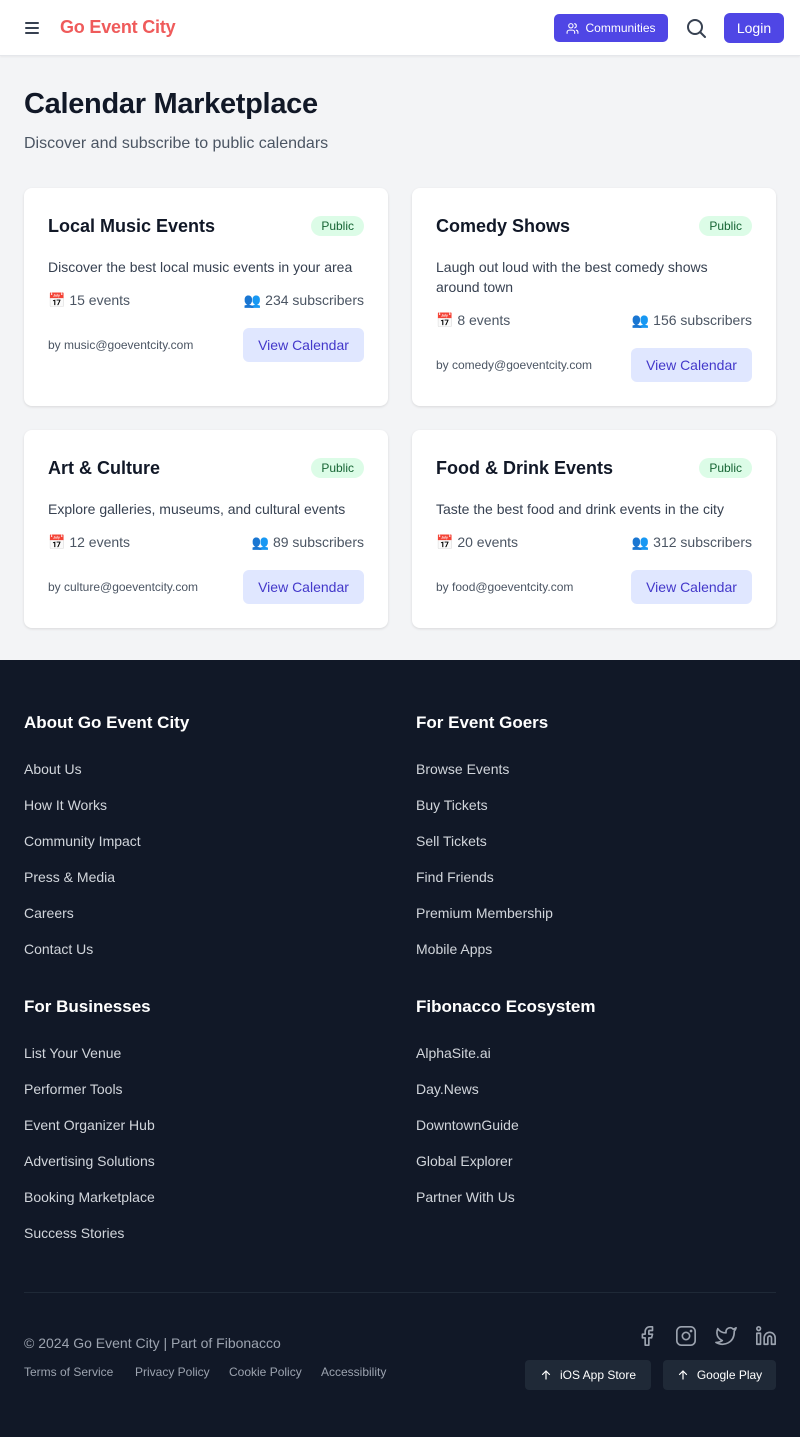 Image resolution: width=800 pixels, height=1437 pixels. Describe the element at coordinates (400, 28) in the screenshot. I see `top-nav: Go Event City Communities Login` at that location.